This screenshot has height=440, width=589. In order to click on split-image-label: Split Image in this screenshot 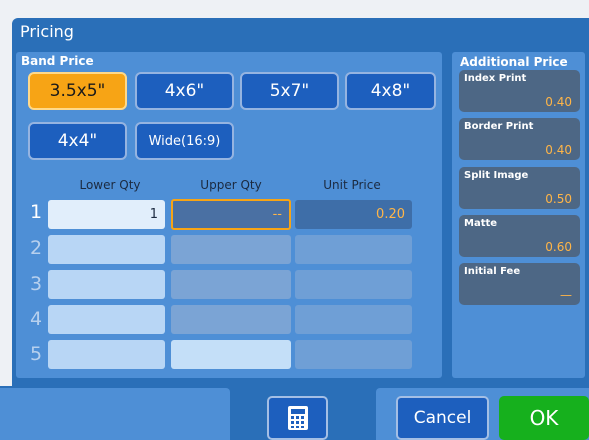, I will do `click(496, 175)`.